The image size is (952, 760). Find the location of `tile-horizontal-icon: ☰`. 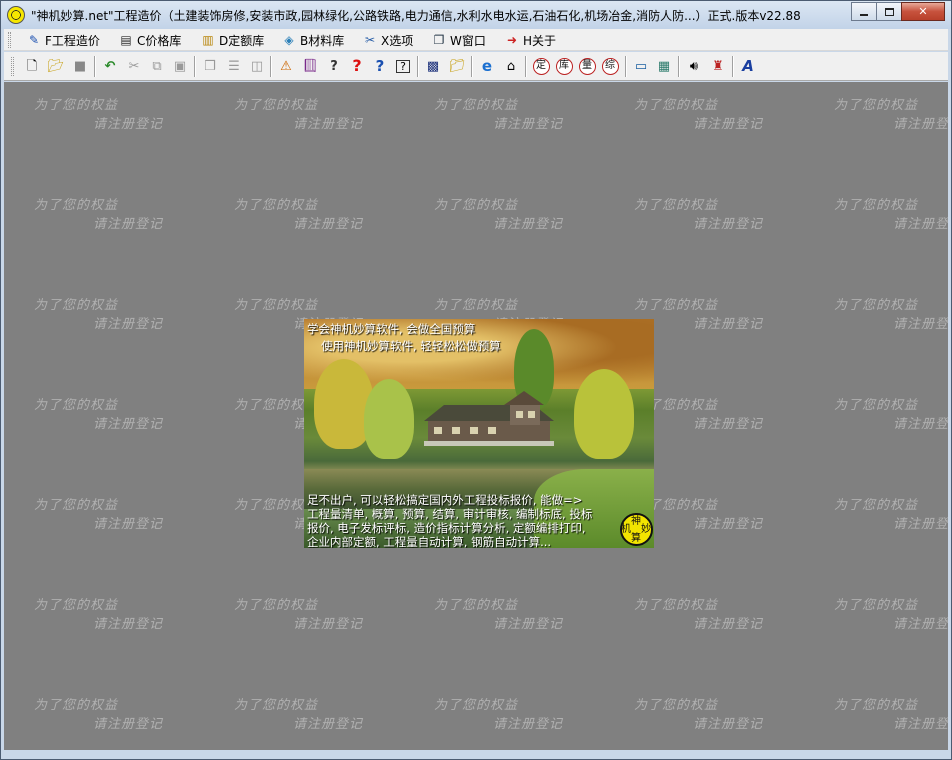

tile-horizontal-icon: ☰ is located at coordinates (234, 66).